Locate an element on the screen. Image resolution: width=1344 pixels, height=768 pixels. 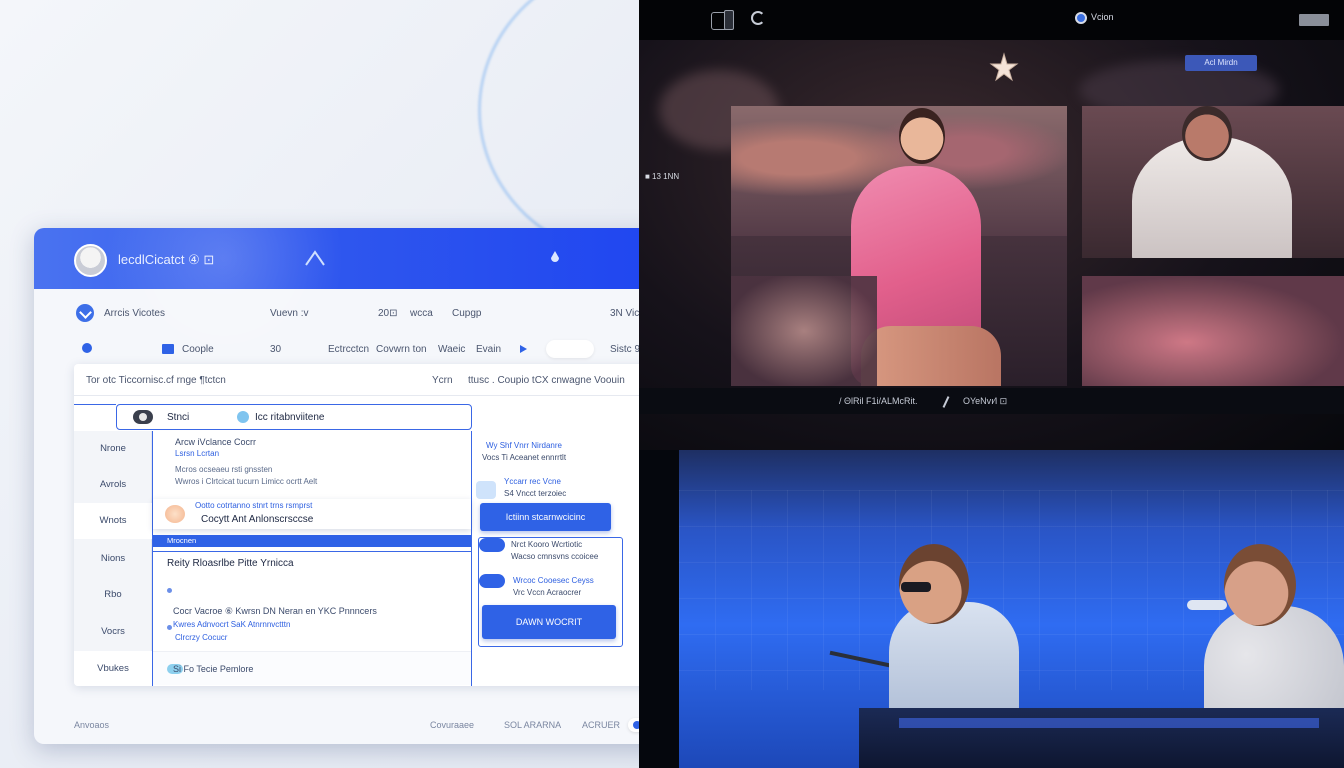
brand-name: Arrcis Vicotes is located at coordinates (134, 313).